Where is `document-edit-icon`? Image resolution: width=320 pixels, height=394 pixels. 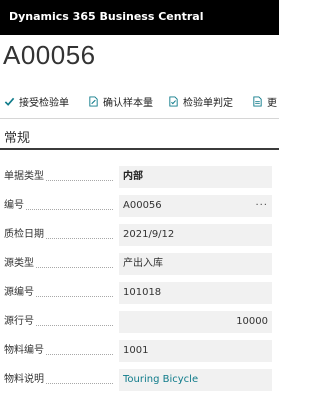
document-edit-icon is located at coordinates (93, 101).